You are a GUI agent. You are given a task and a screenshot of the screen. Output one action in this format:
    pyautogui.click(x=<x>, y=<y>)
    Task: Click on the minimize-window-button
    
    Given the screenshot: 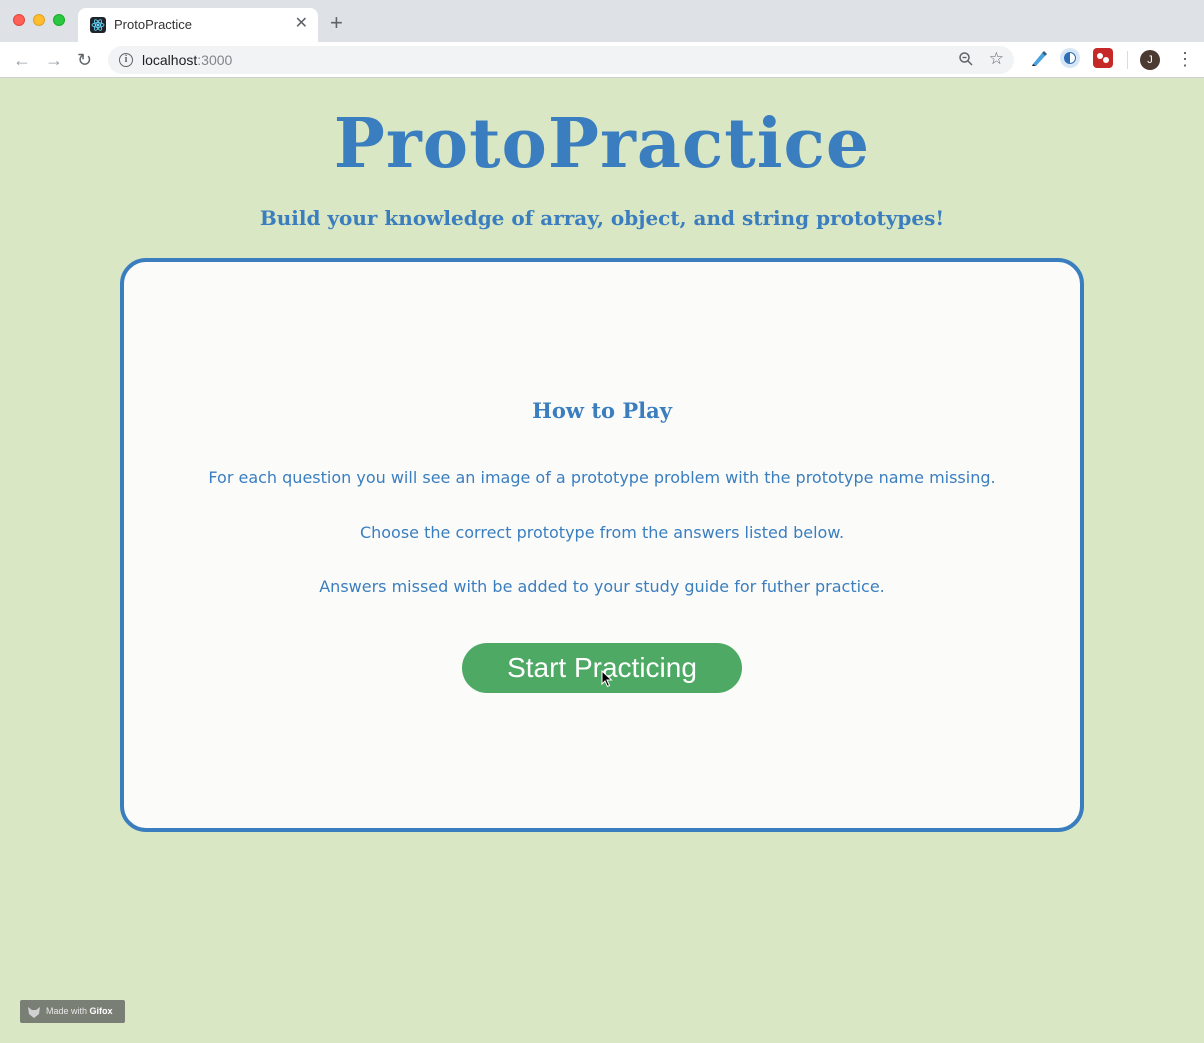 What is the action you would take?
    pyautogui.click(x=39, y=20)
    